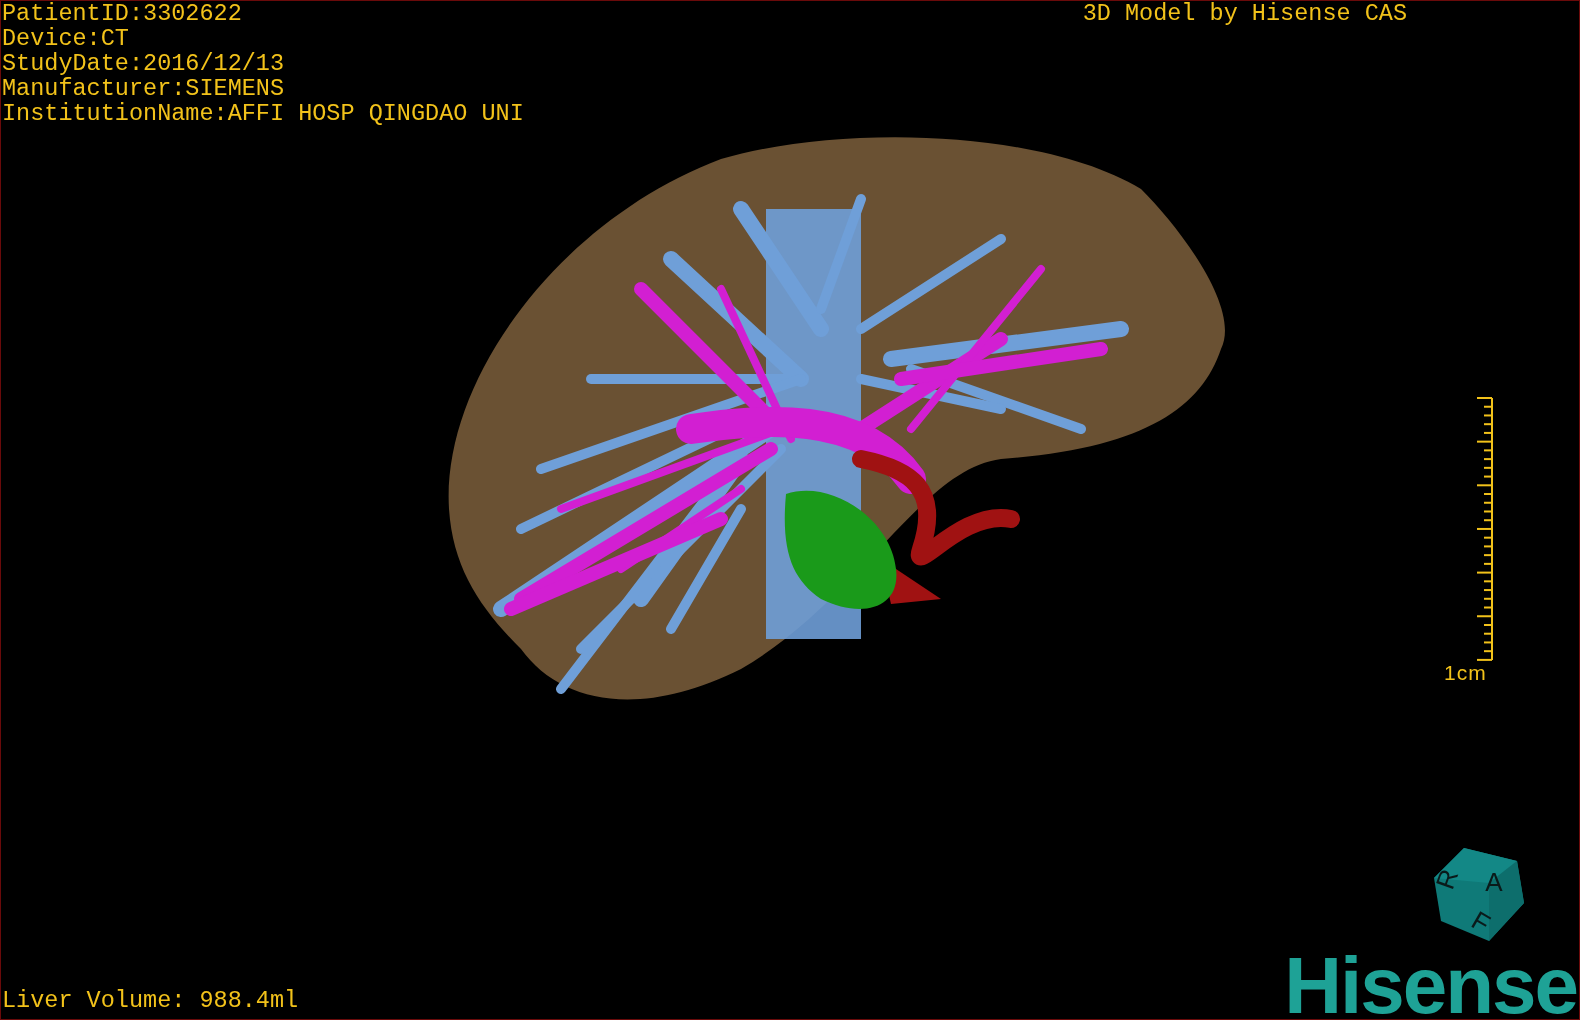  Describe the element at coordinates (144, 63) in the screenshot. I see `info-line: StudyDate:2016/12/13` at that location.